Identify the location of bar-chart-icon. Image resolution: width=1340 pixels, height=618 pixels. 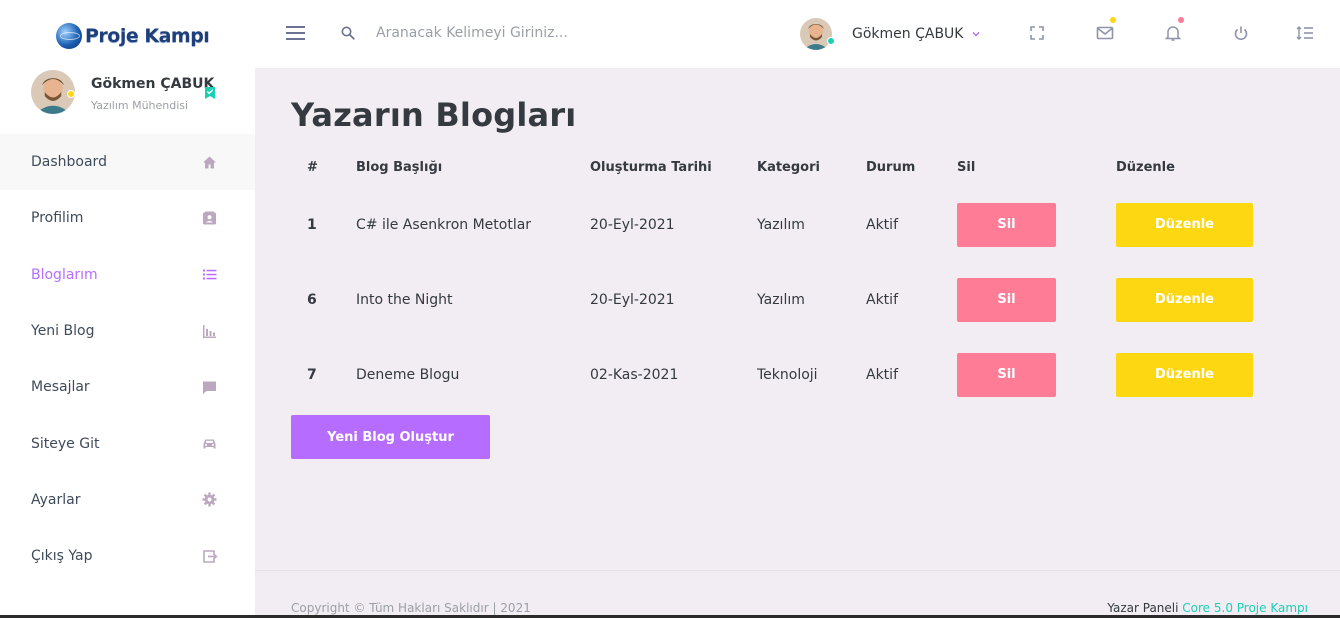
(209, 331).